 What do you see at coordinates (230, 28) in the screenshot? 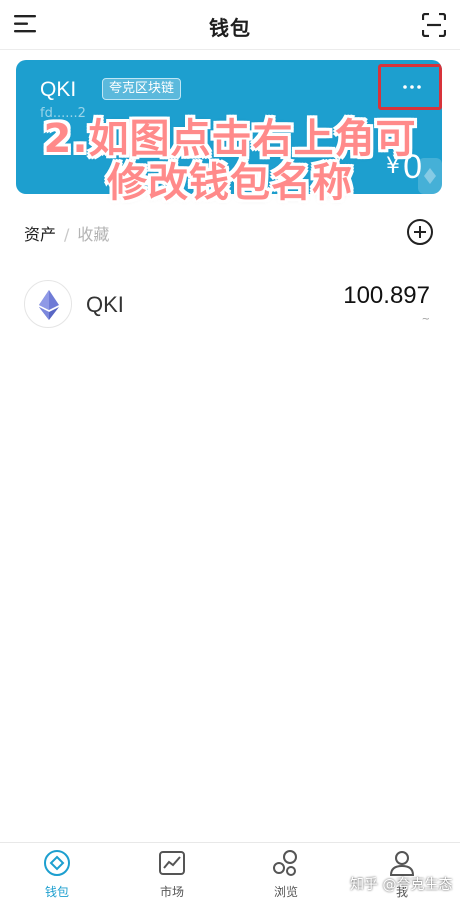
I see `page-title: 钱包` at bounding box center [230, 28].